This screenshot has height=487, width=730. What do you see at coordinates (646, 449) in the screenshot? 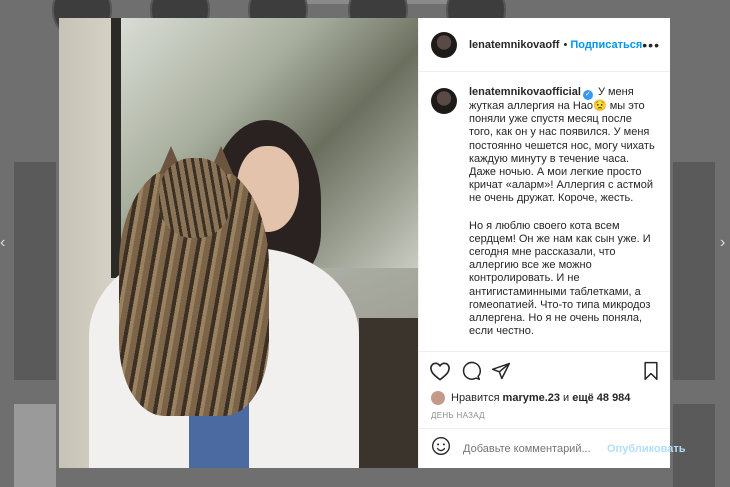
I see `publish-button: Опубликовать` at bounding box center [646, 449].